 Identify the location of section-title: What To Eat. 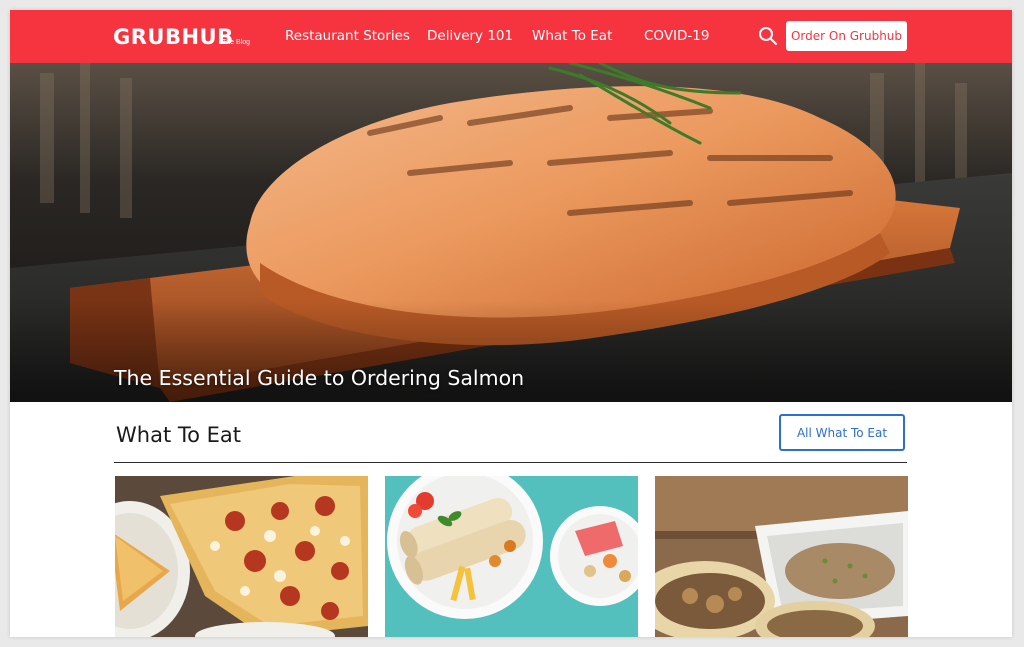
(179, 435).